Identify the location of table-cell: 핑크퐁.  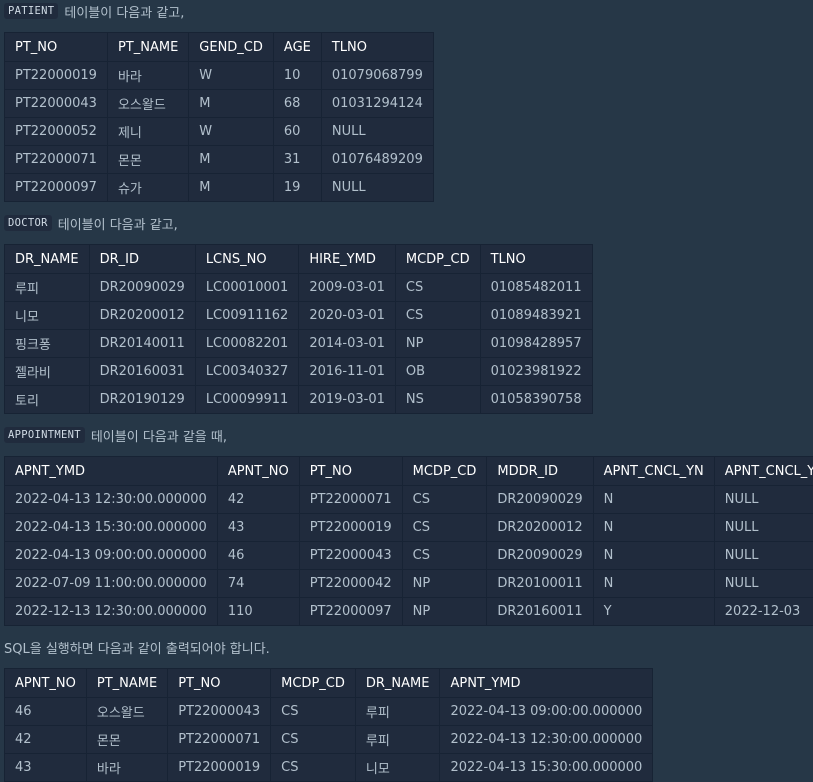
(47, 344).